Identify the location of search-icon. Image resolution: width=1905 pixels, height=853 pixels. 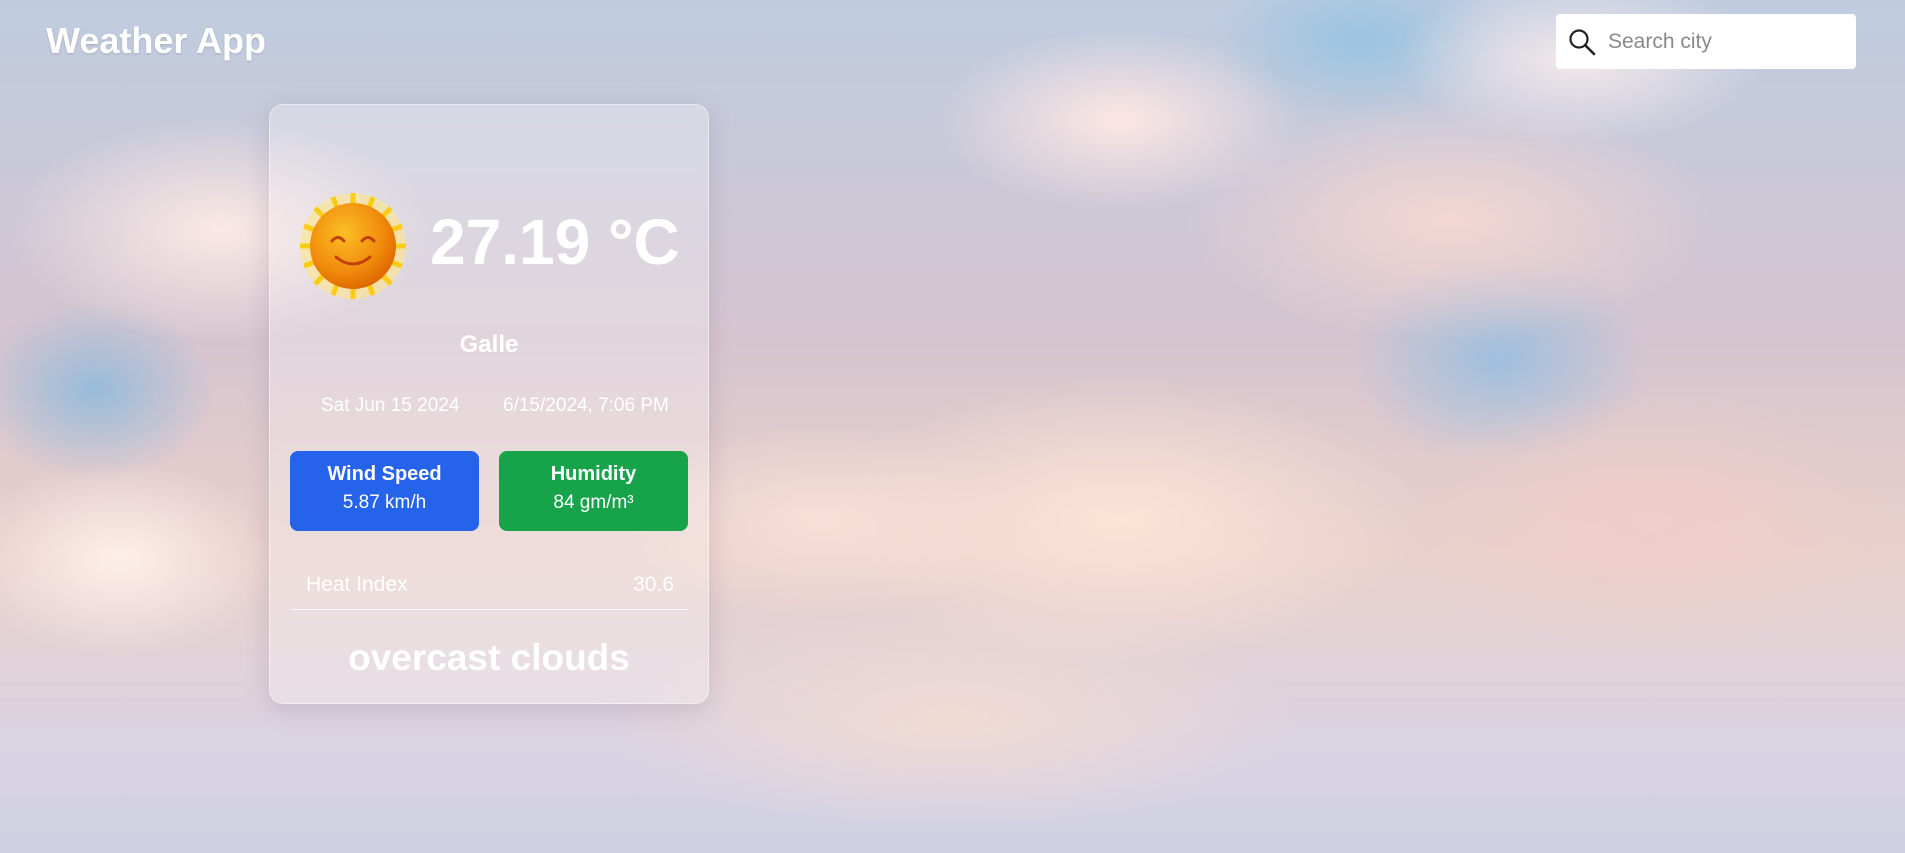
(1582, 41).